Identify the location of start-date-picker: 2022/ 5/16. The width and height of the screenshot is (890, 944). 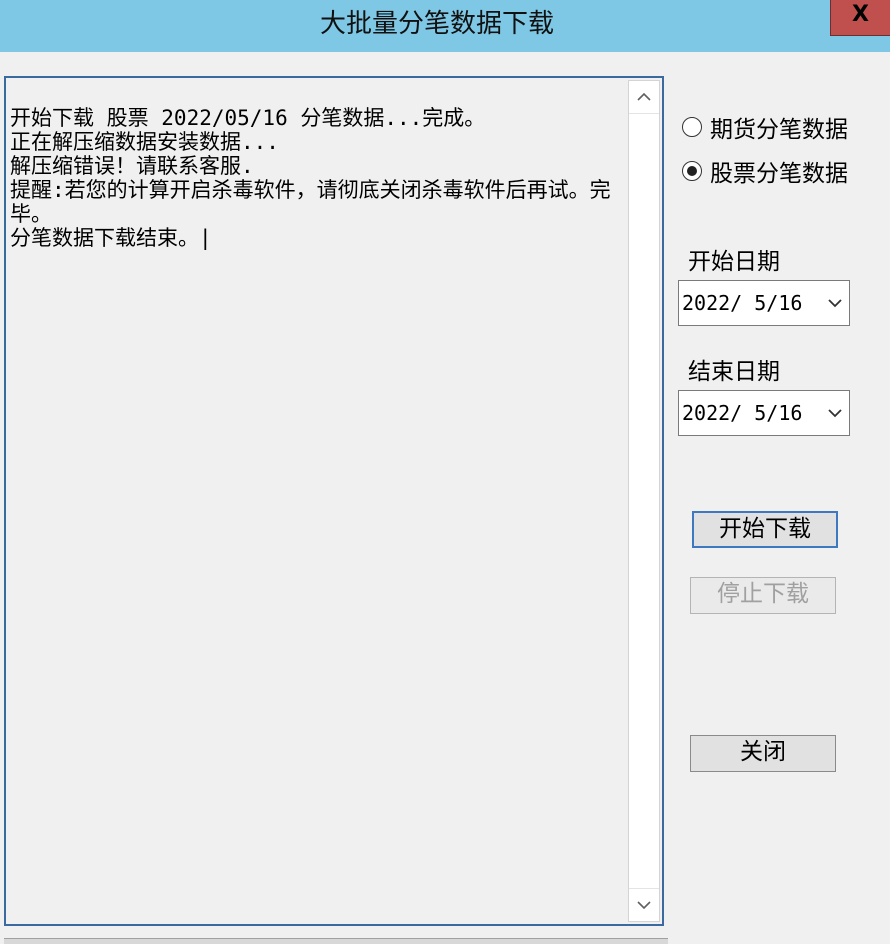
(764, 303).